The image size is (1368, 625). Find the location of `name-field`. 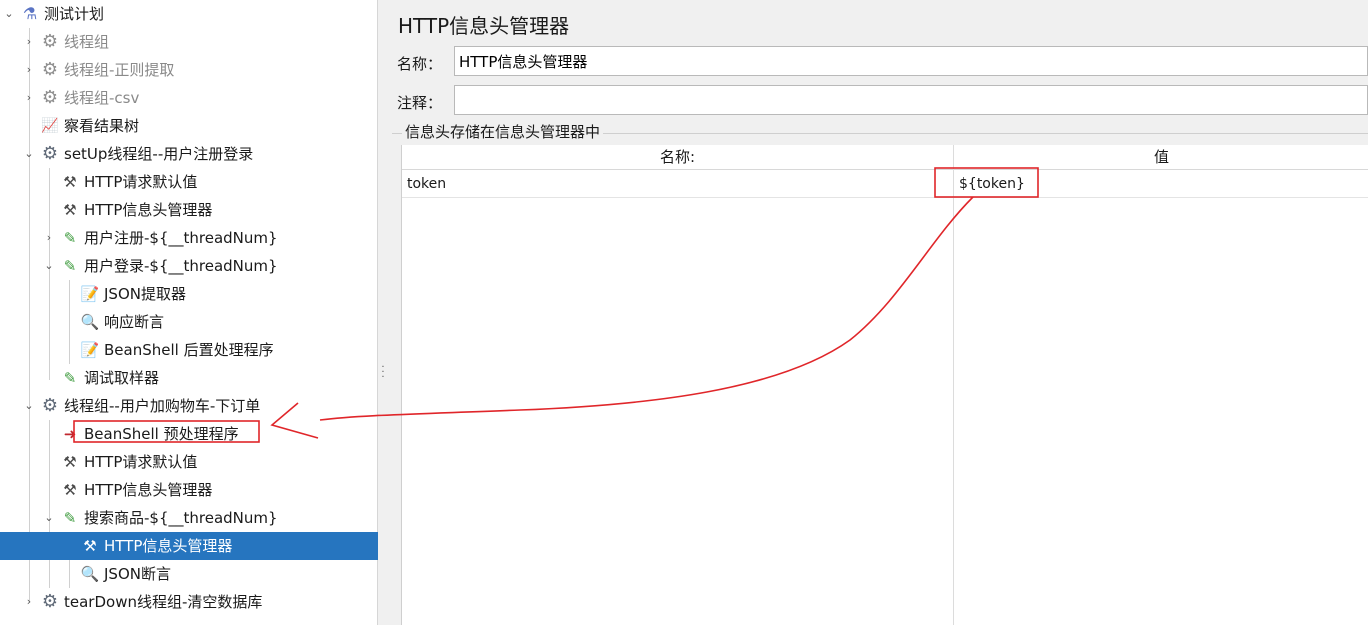

name-field is located at coordinates (911, 61).